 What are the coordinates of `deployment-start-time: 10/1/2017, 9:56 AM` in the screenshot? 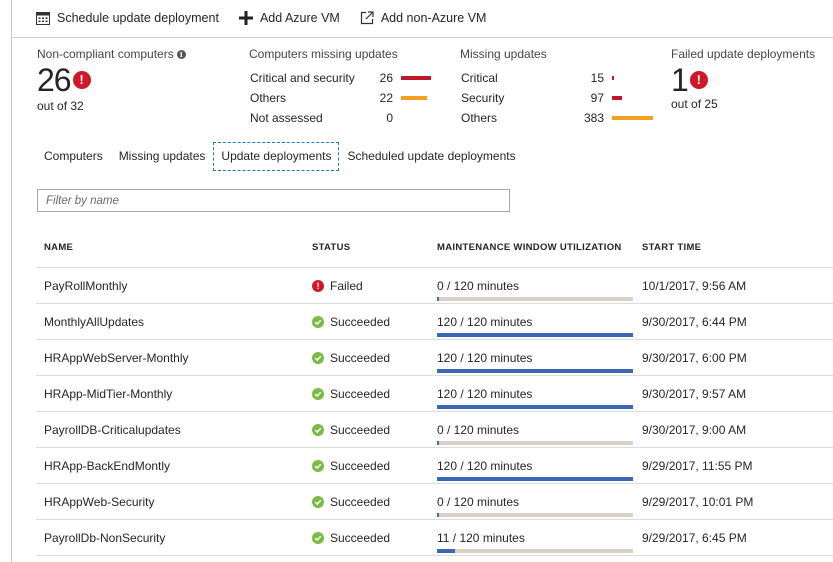 It's located at (694, 286).